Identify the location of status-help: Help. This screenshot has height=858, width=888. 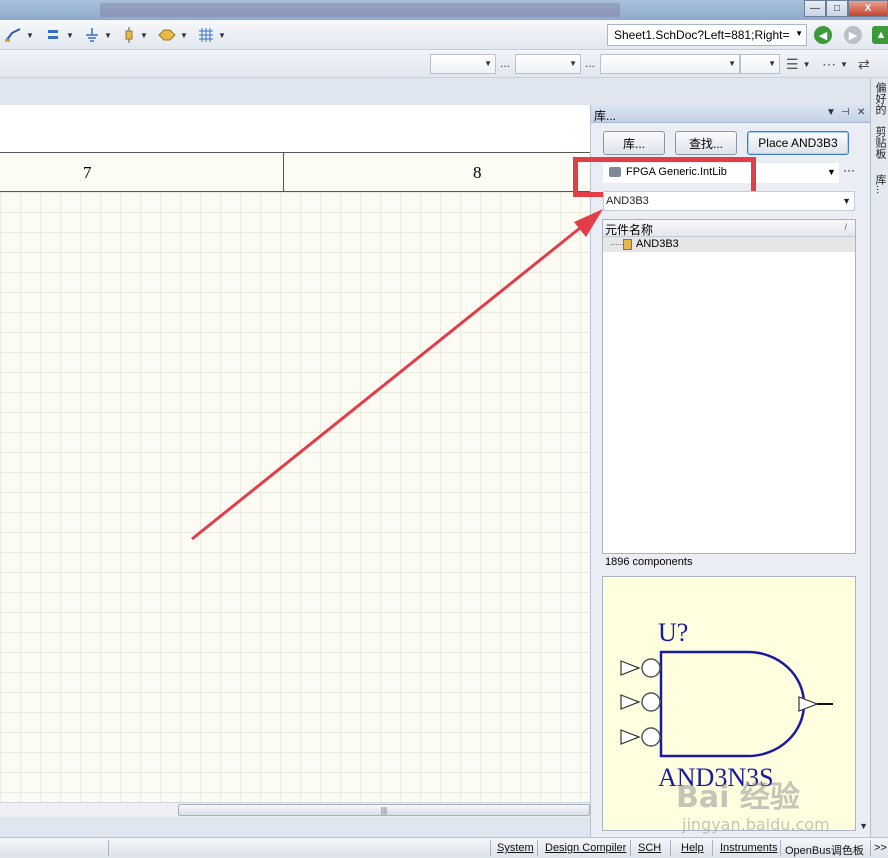
(692, 848).